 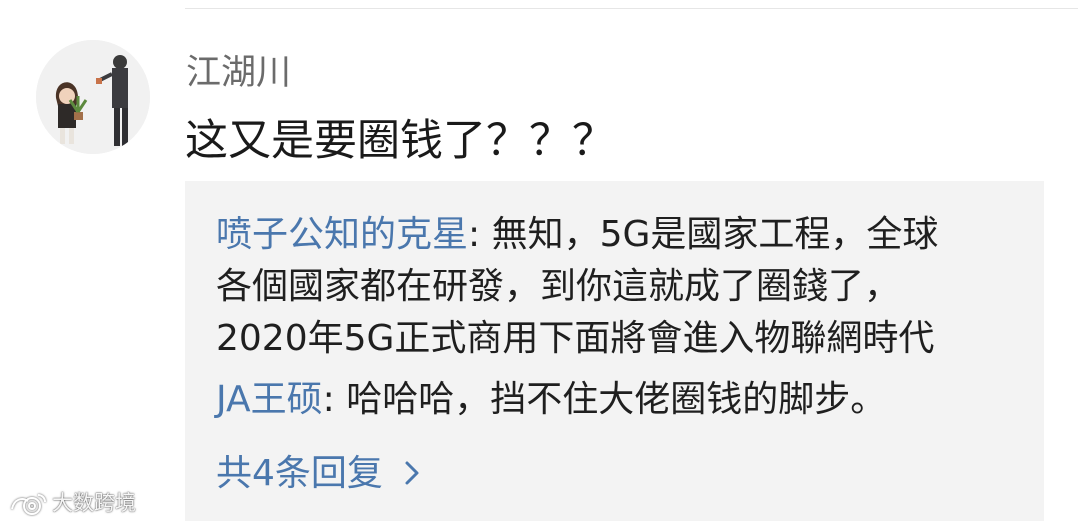 What do you see at coordinates (299, 473) in the screenshot?
I see `more-replies-label: 共4条回复` at bounding box center [299, 473].